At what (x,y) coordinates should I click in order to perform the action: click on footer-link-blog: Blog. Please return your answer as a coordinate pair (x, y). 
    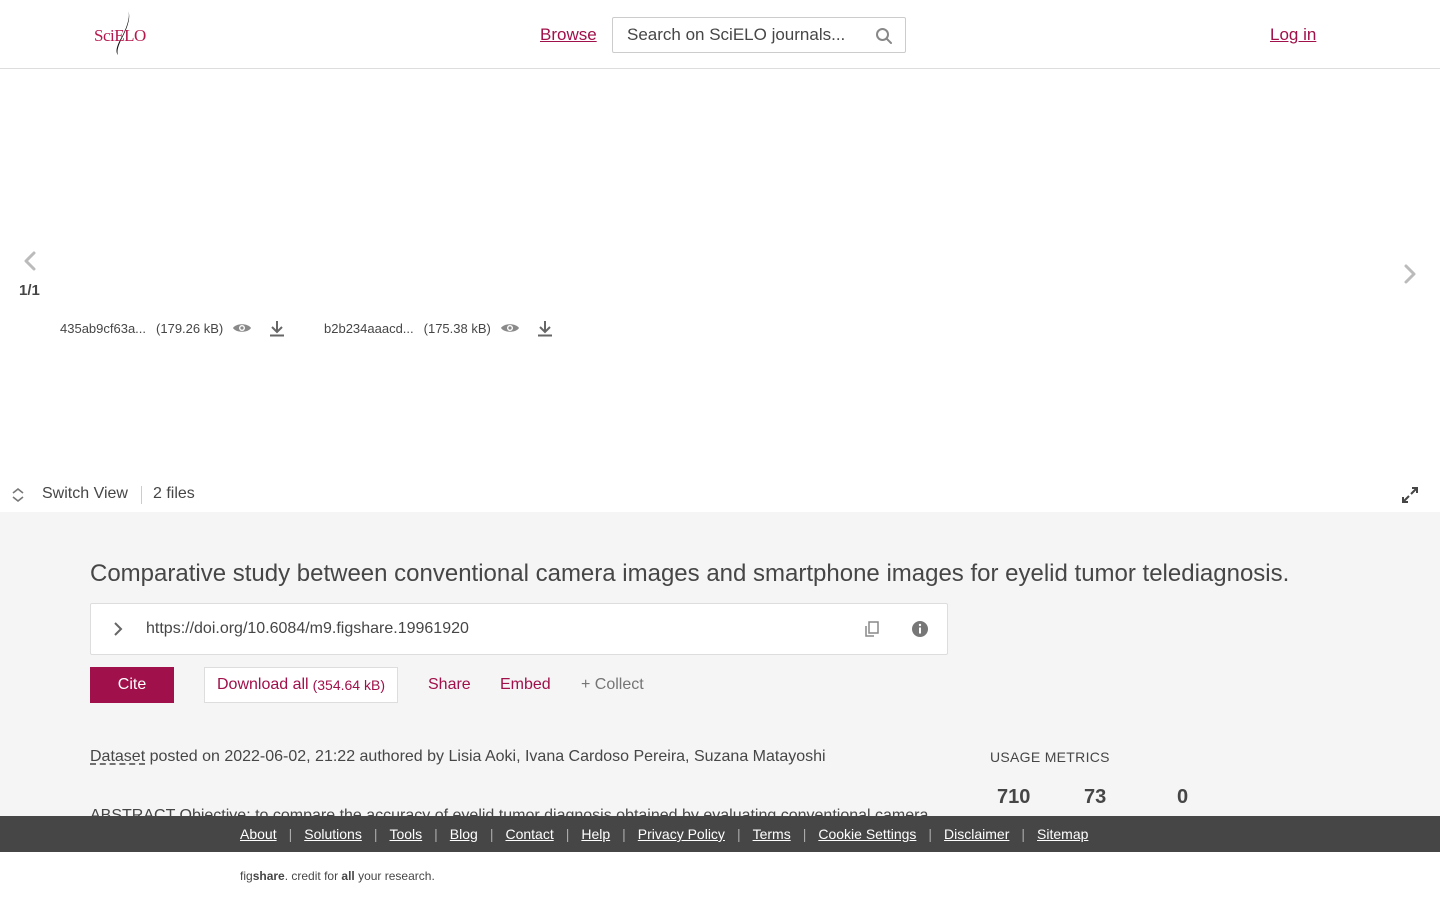
    Looking at the image, I should click on (464, 834).